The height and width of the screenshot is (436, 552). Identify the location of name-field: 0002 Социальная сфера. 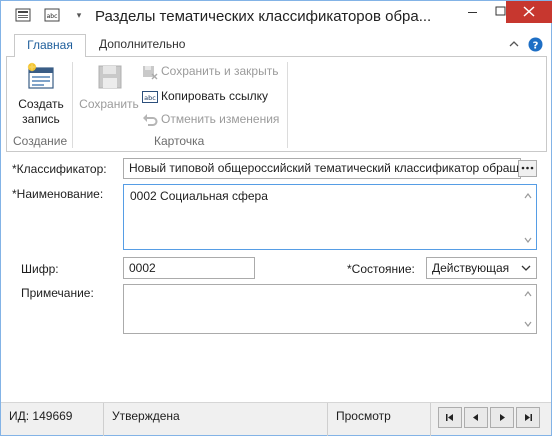
(330, 217).